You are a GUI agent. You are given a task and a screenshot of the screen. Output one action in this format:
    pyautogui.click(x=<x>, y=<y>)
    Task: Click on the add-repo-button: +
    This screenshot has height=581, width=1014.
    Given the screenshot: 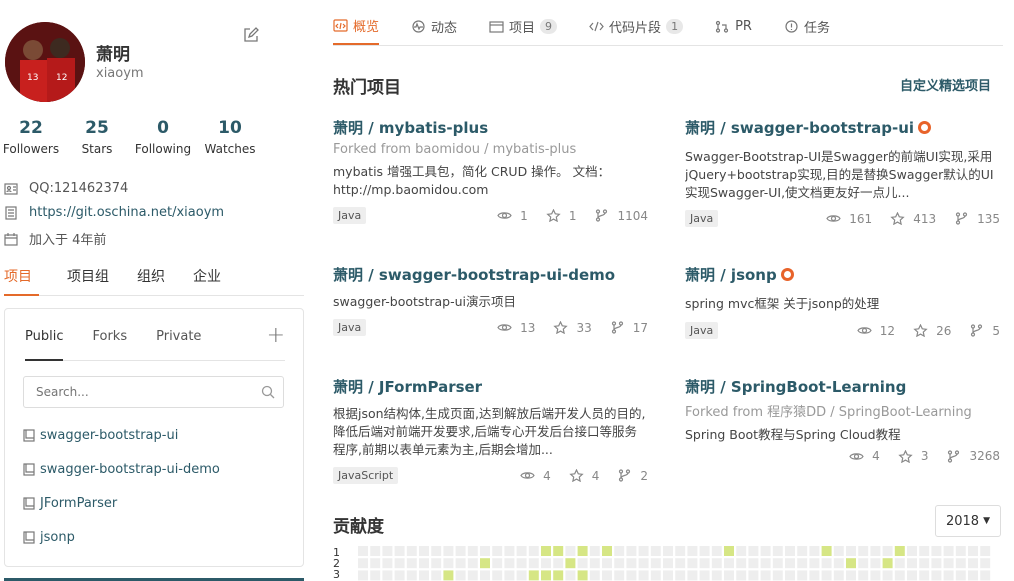 What is the action you would take?
    pyautogui.click(x=276, y=335)
    